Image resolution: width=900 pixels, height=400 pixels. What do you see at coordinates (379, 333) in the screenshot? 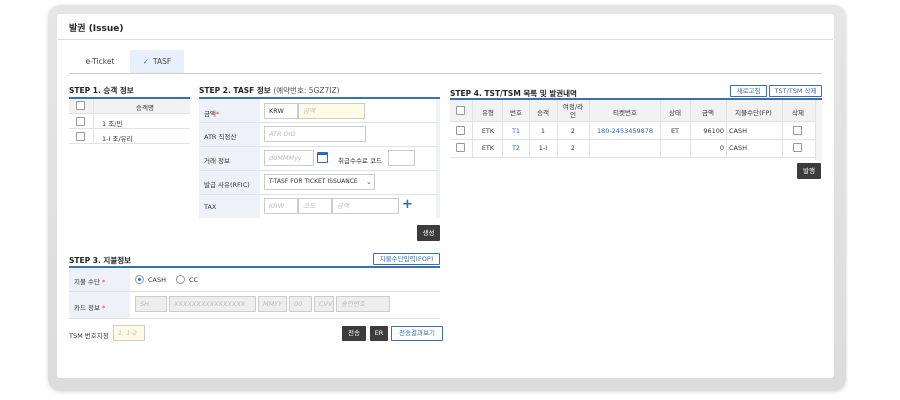
I see `er-button: ER` at bounding box center [379, 333].